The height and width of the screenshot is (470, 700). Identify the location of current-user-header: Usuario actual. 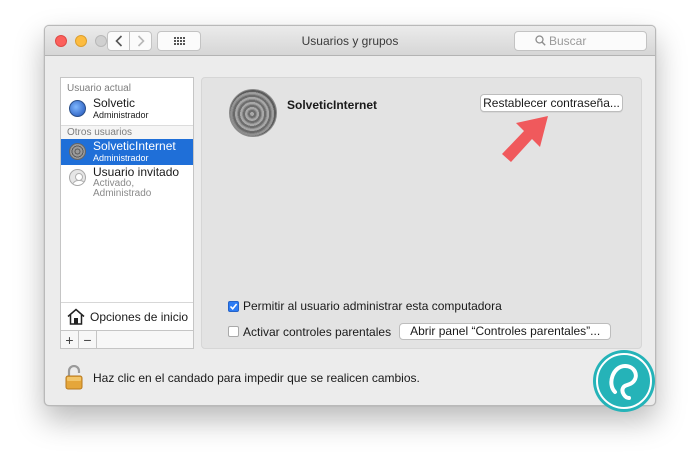
(99, 88).